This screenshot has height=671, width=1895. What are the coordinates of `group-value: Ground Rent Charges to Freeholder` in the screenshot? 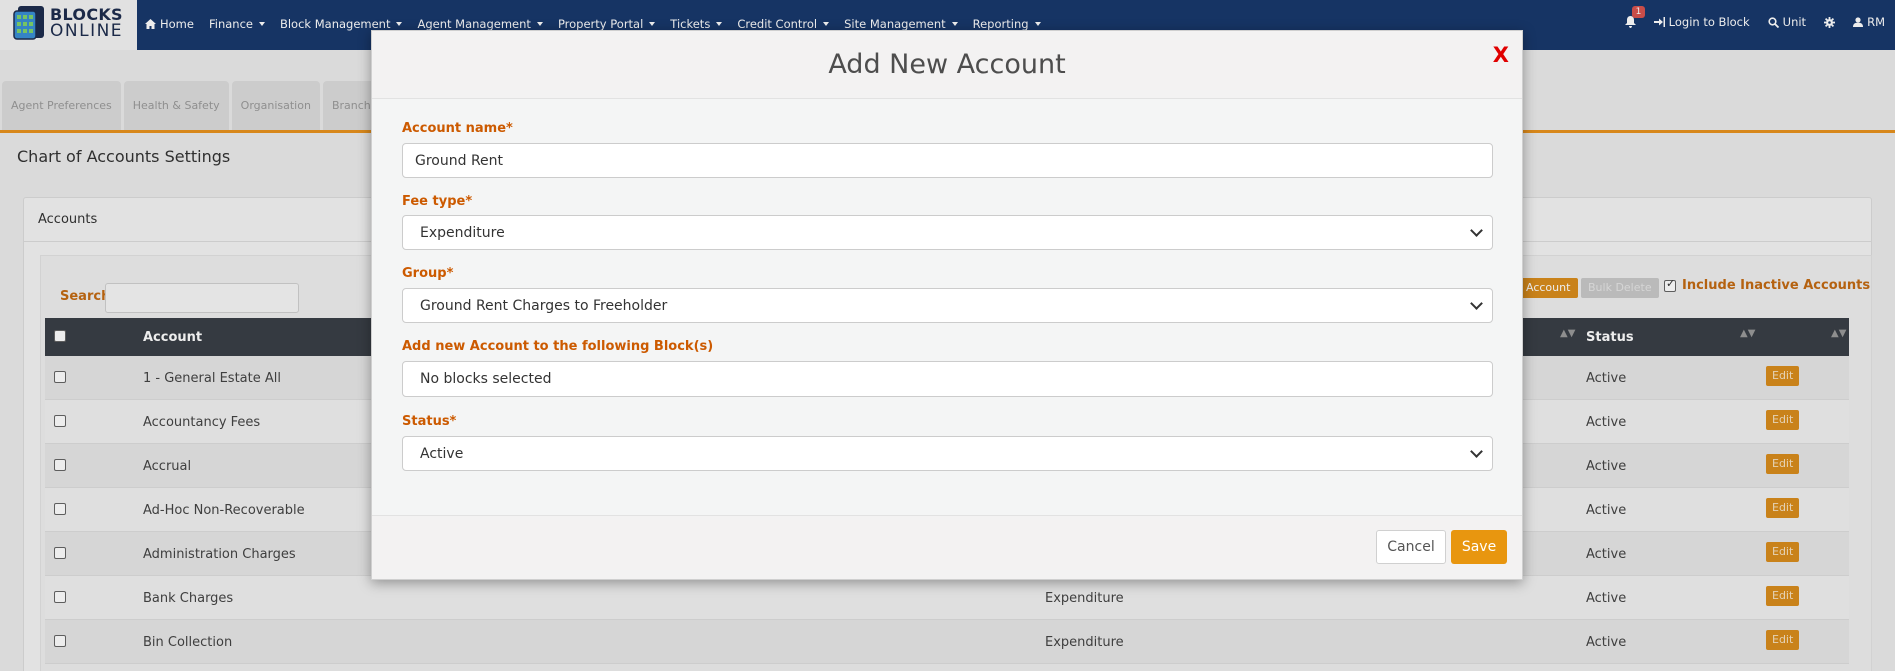 It's located at (544, 306).